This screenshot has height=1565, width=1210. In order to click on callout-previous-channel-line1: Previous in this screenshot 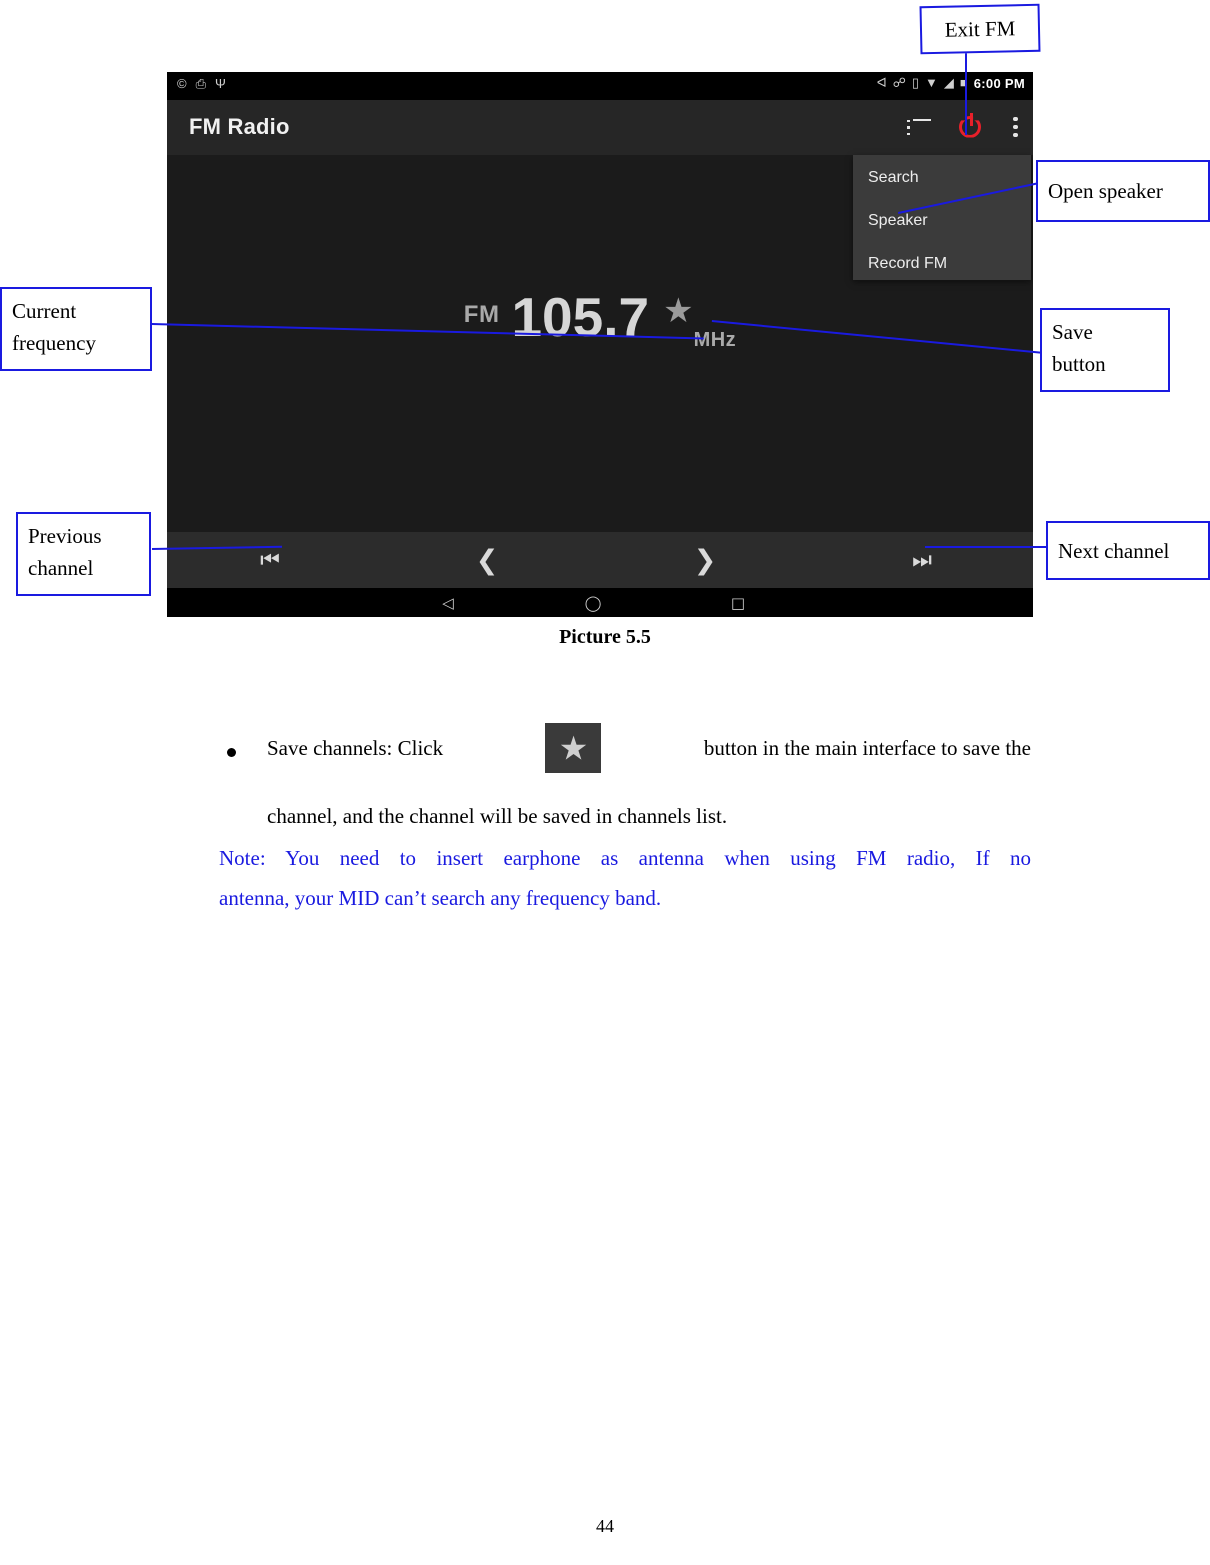, I will do `click(65, 536)`.